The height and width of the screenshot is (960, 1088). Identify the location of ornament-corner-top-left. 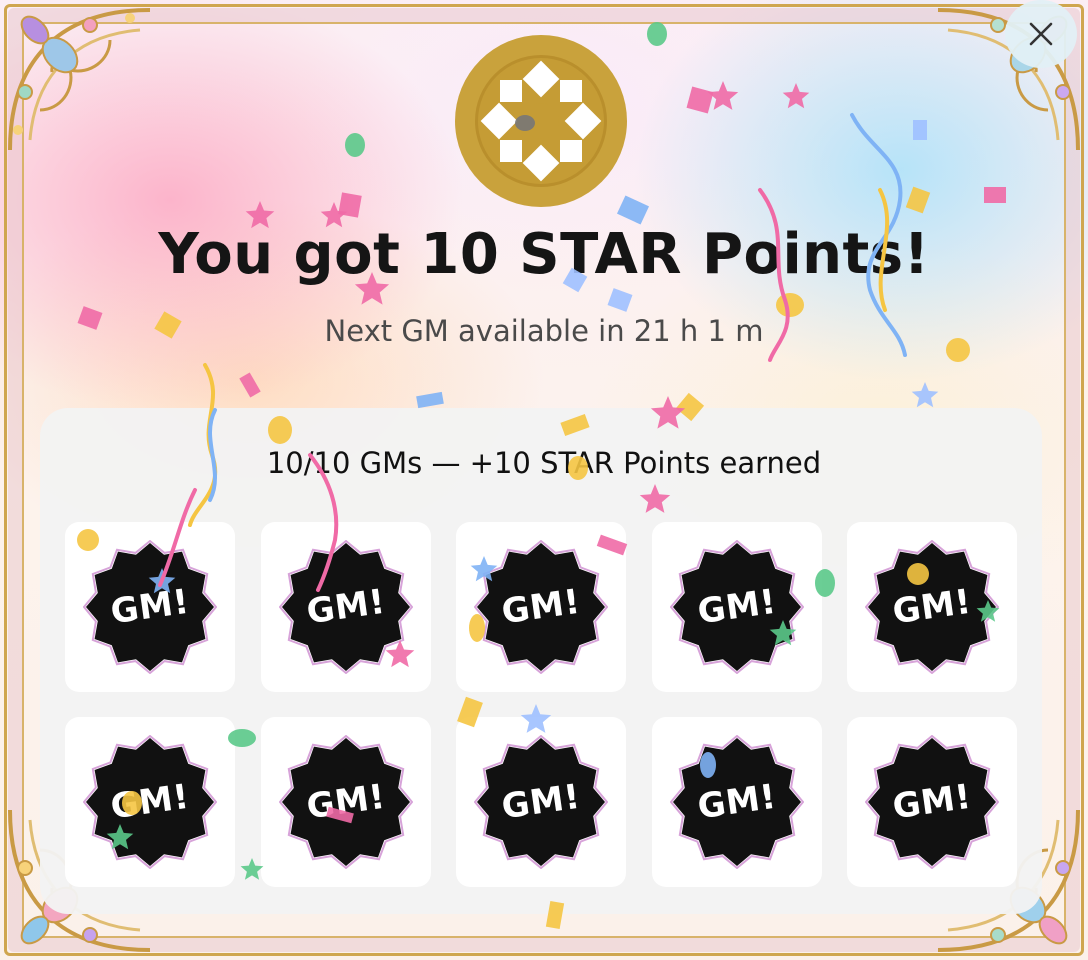
(79, 79).